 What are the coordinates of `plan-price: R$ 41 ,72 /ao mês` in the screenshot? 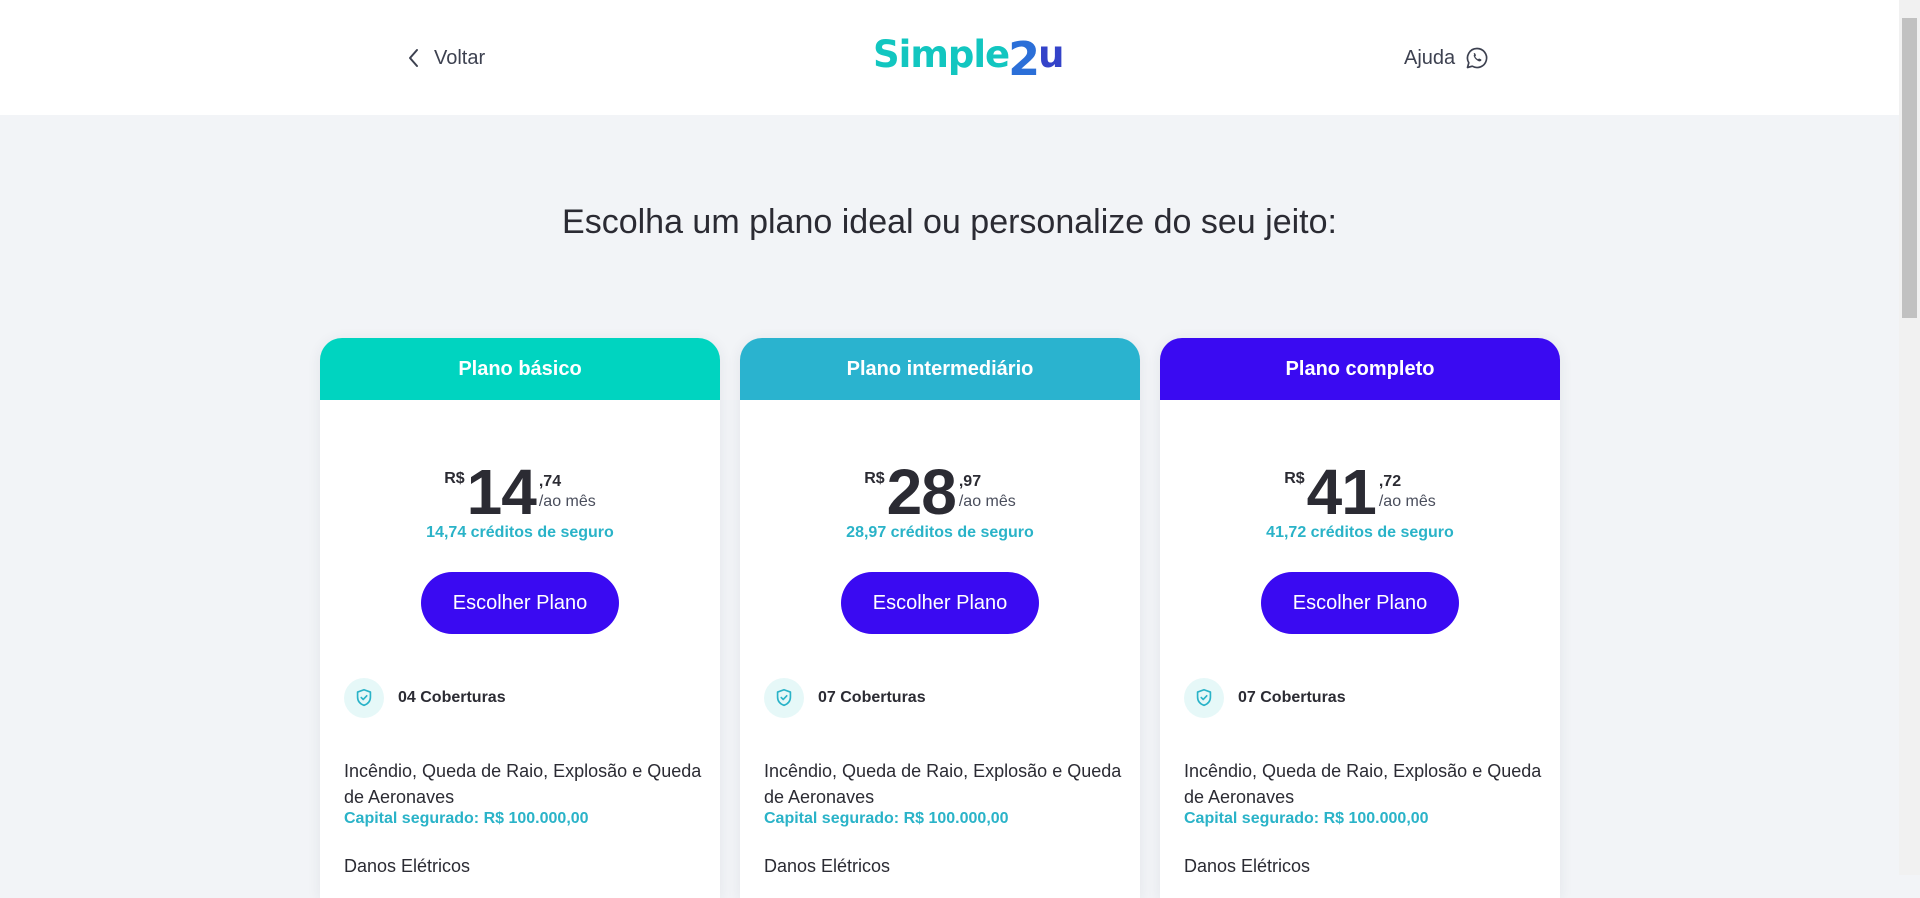 It's located at (1360, 492).